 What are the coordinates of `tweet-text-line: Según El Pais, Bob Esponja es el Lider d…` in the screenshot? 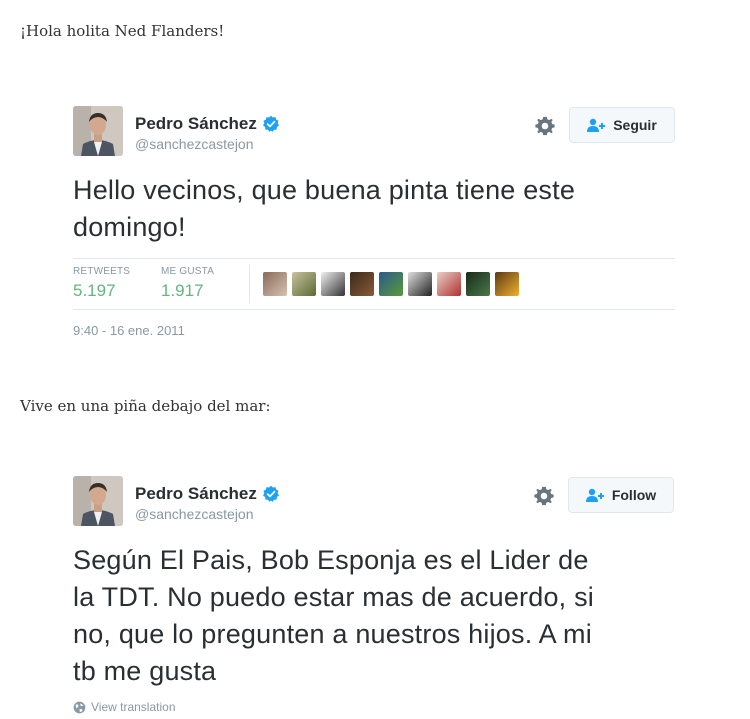 It's located at (331, 560).